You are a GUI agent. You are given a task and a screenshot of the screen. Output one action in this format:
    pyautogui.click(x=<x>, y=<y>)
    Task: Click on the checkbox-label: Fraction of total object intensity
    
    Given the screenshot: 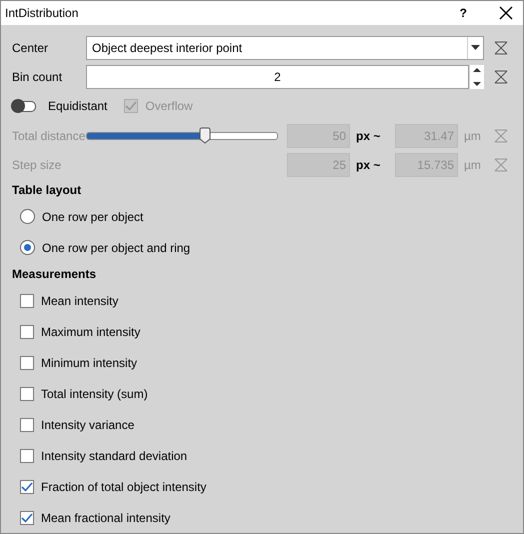 What is the action you would take?
    pyautogui.click(x=123, y=487)
    